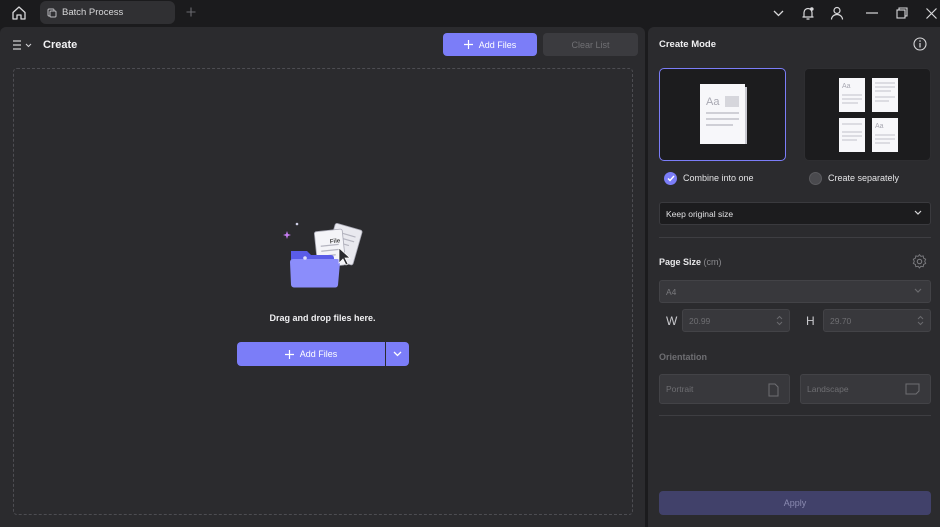 The image size is (940, 527). I want to click on user-icon, so click(837, 13).